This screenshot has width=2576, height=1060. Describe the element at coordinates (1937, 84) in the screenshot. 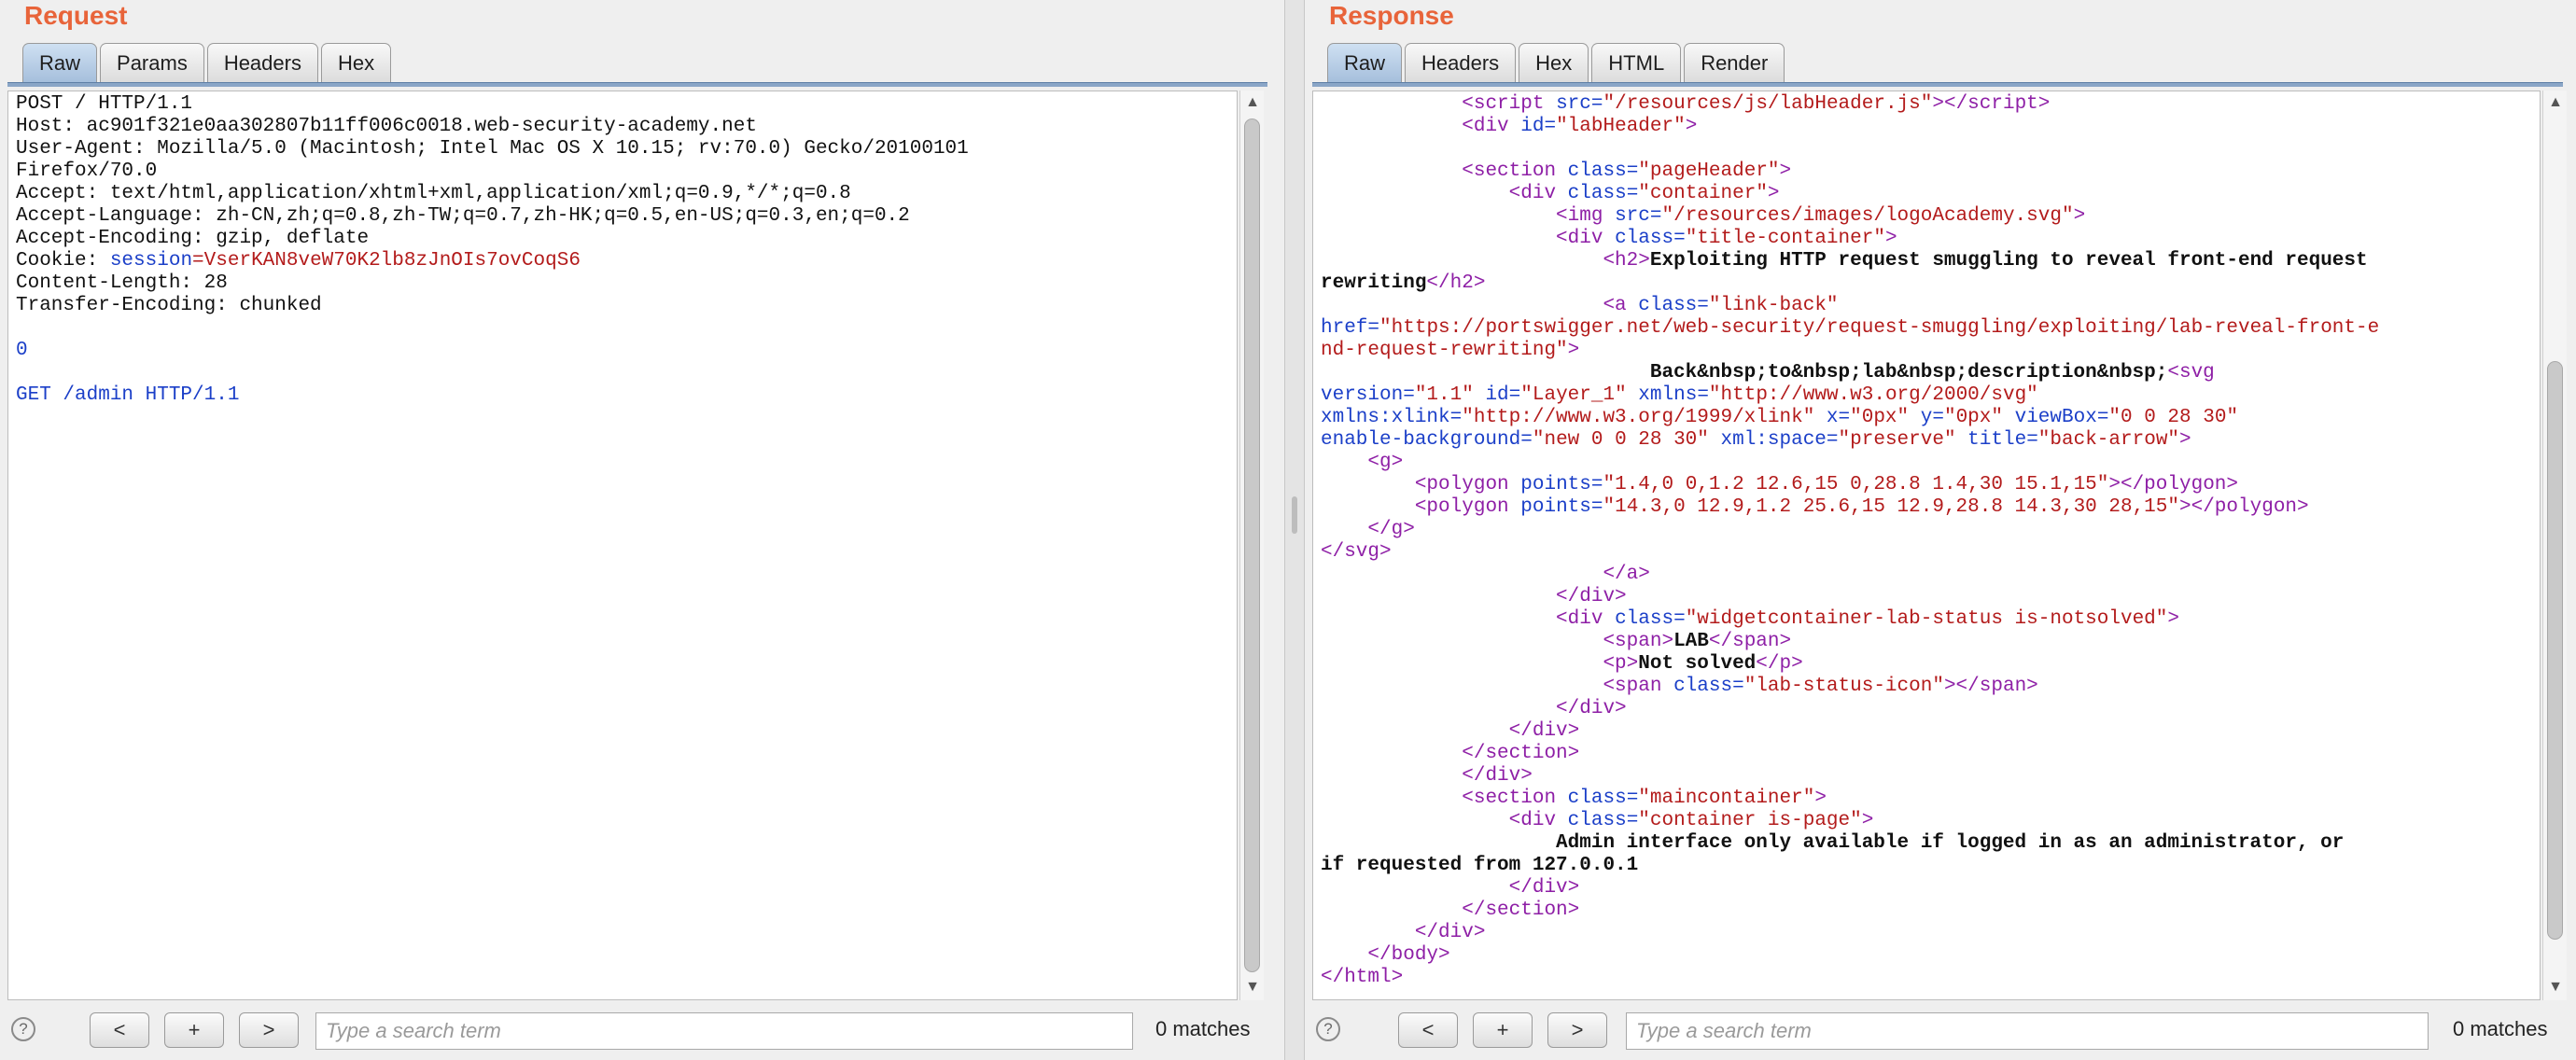

I see `tab-underline` at that location.